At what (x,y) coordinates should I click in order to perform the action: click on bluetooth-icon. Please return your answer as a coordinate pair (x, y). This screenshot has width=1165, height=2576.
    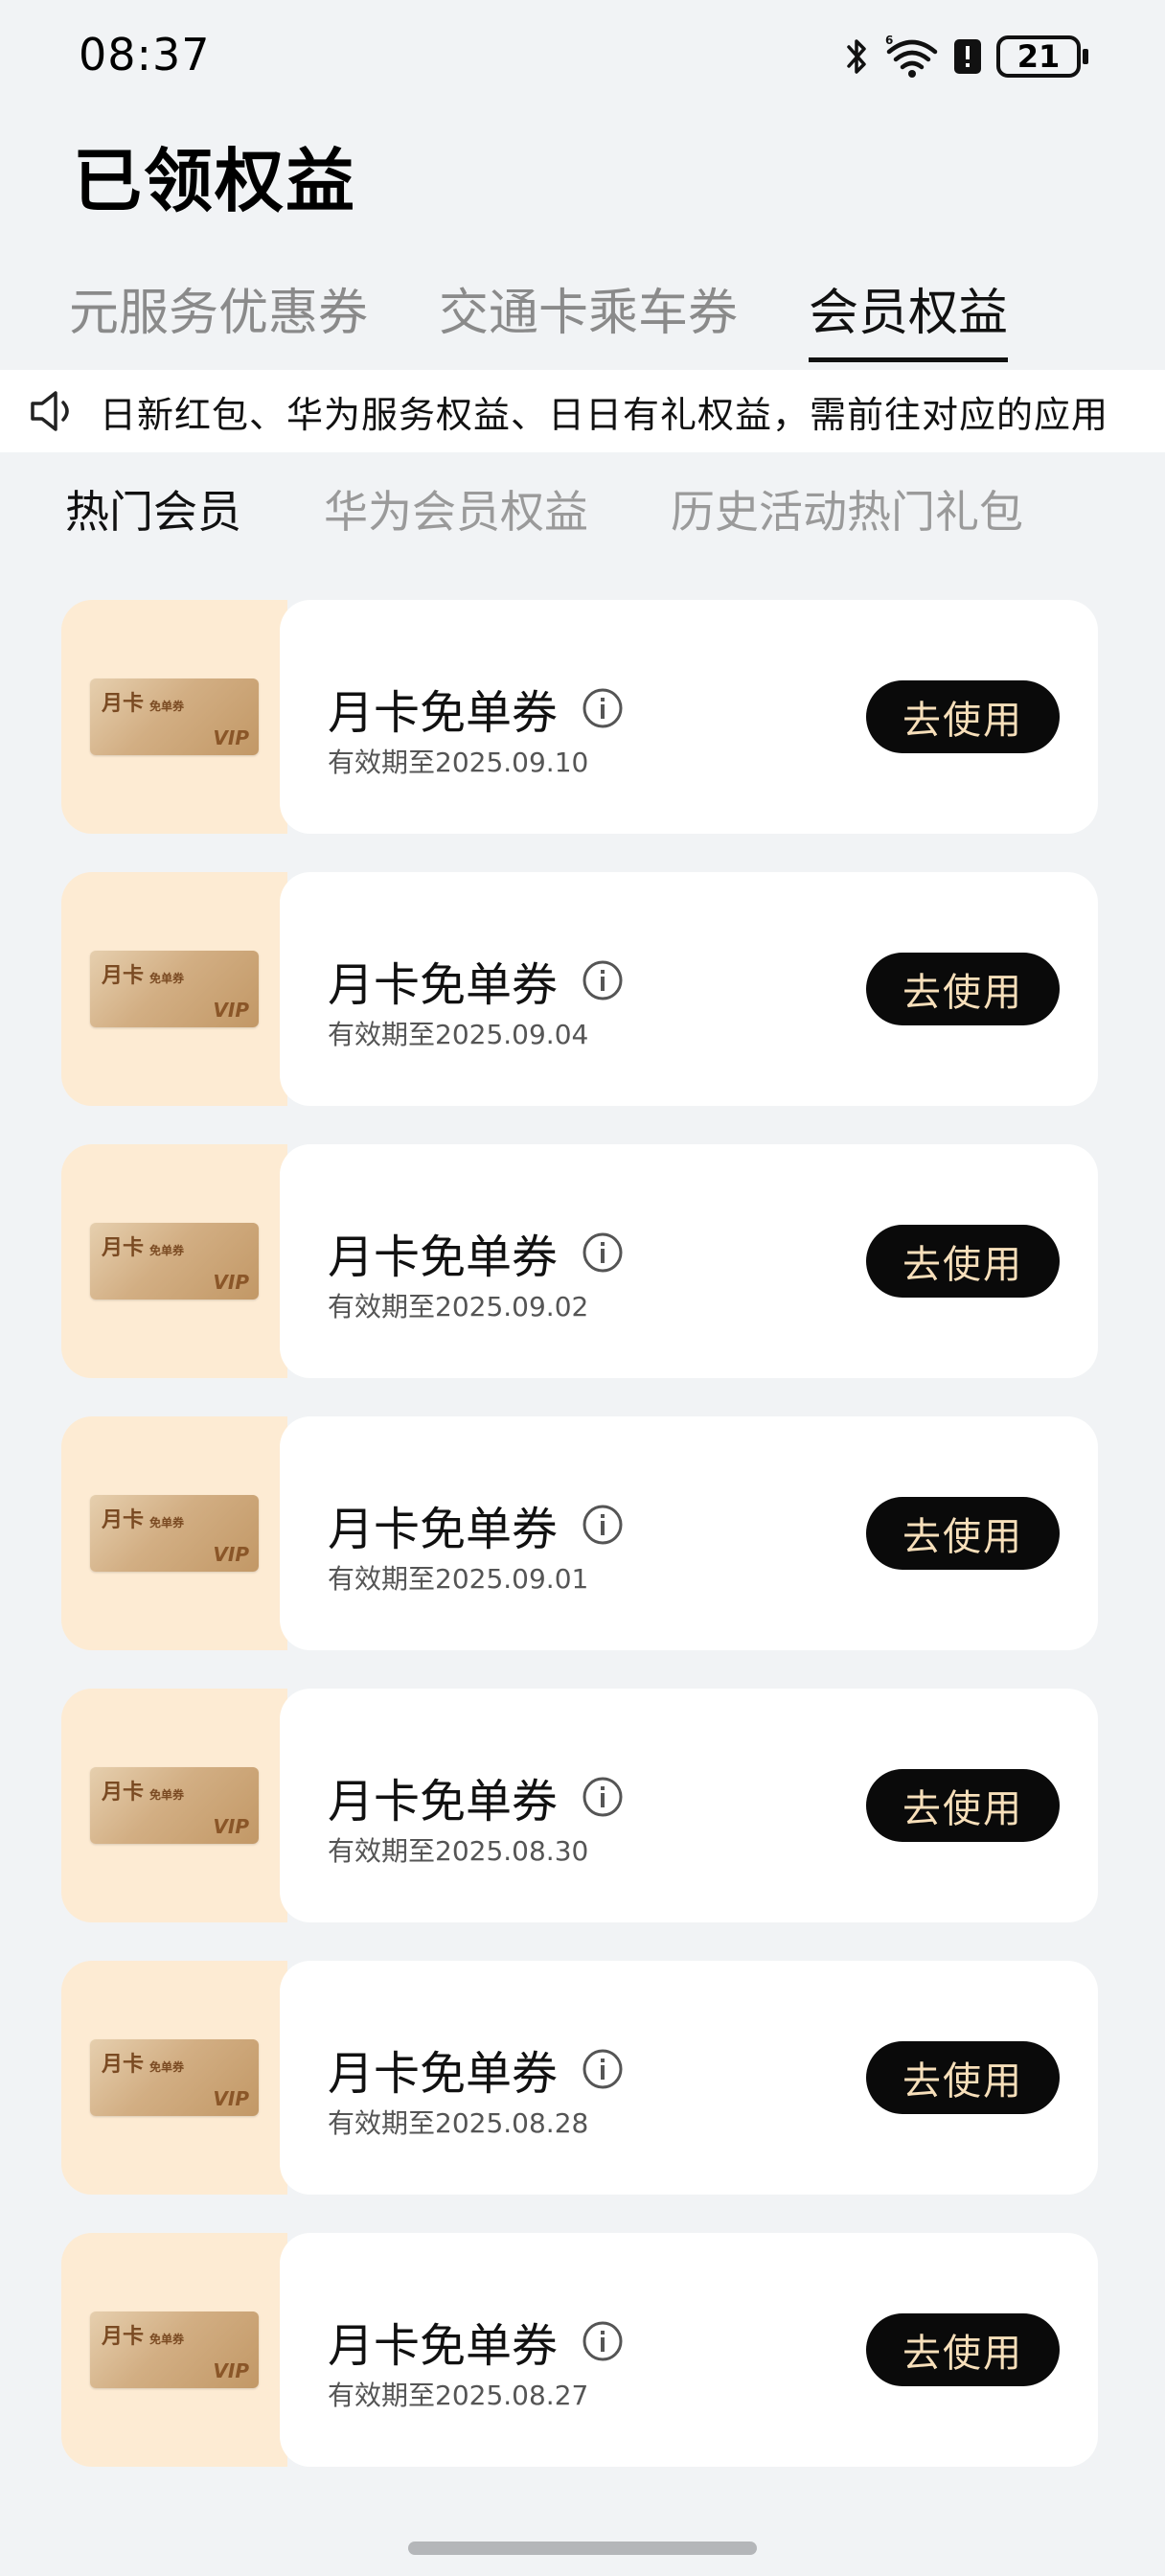
    Looking at the image, I should click on (856, 56).